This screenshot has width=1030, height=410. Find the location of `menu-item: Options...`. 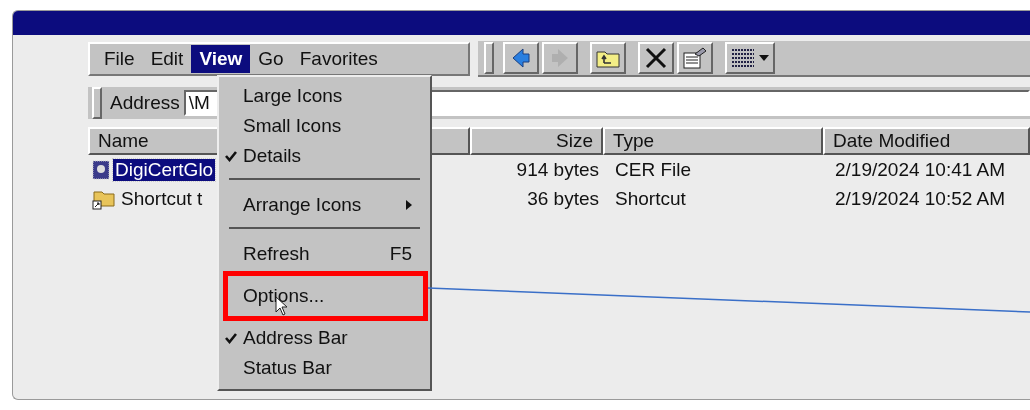

menu-item: Options... is located at coordinates (325, 296).